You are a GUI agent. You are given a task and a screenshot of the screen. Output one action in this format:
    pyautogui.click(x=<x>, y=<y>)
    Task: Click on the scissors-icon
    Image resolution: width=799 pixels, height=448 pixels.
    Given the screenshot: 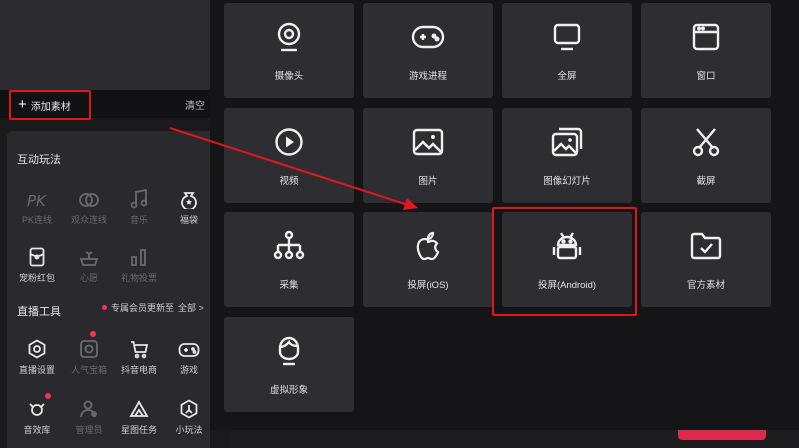 What is the action you would take?
    pyautogui.click(x=706, y=142)
    